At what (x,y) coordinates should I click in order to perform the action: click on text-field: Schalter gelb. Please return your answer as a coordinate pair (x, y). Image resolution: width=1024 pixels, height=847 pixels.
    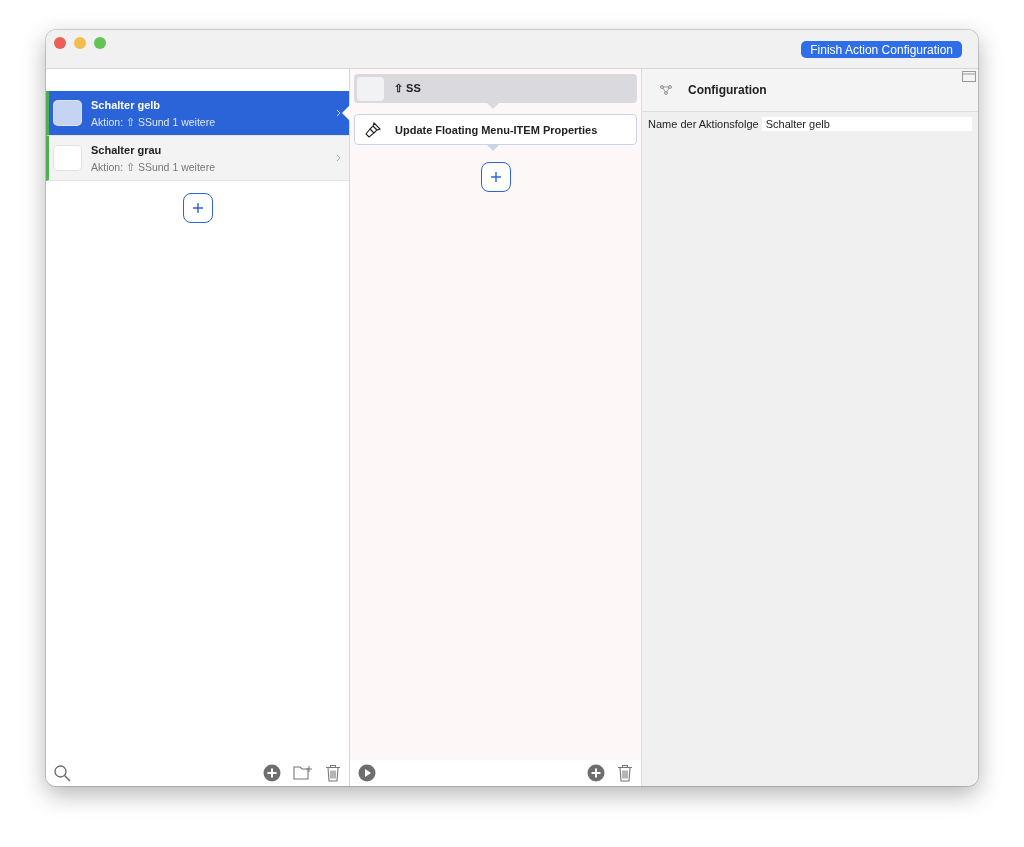
    Looking at the image, I should click on (866, 124).